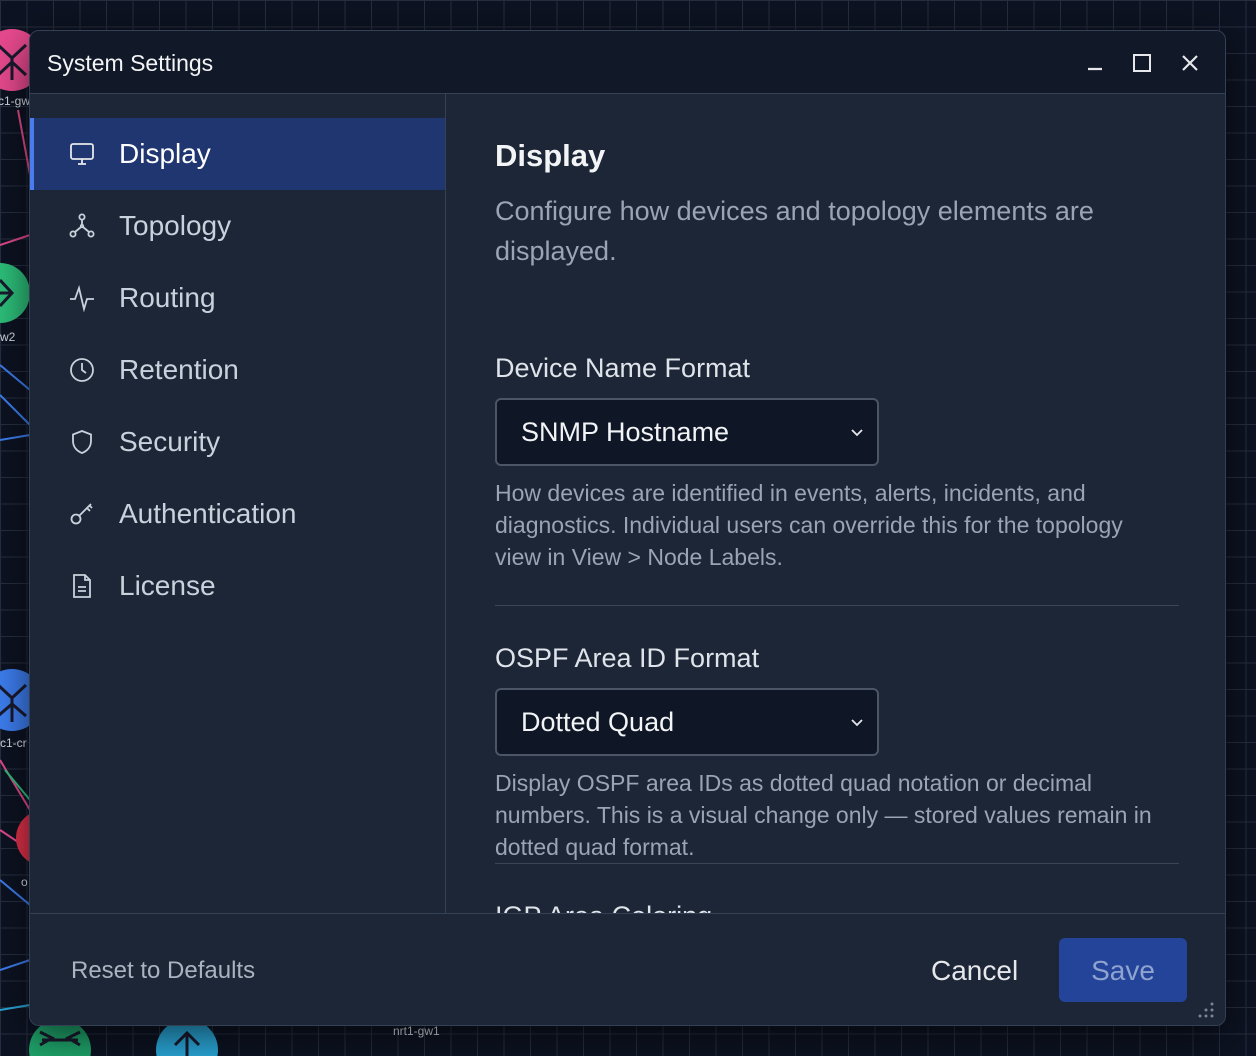 This screenshot has height=1056, width=1256. Describe the element at coordinates (82, 298) in the screenshot. I see `activity-icon` at that location.